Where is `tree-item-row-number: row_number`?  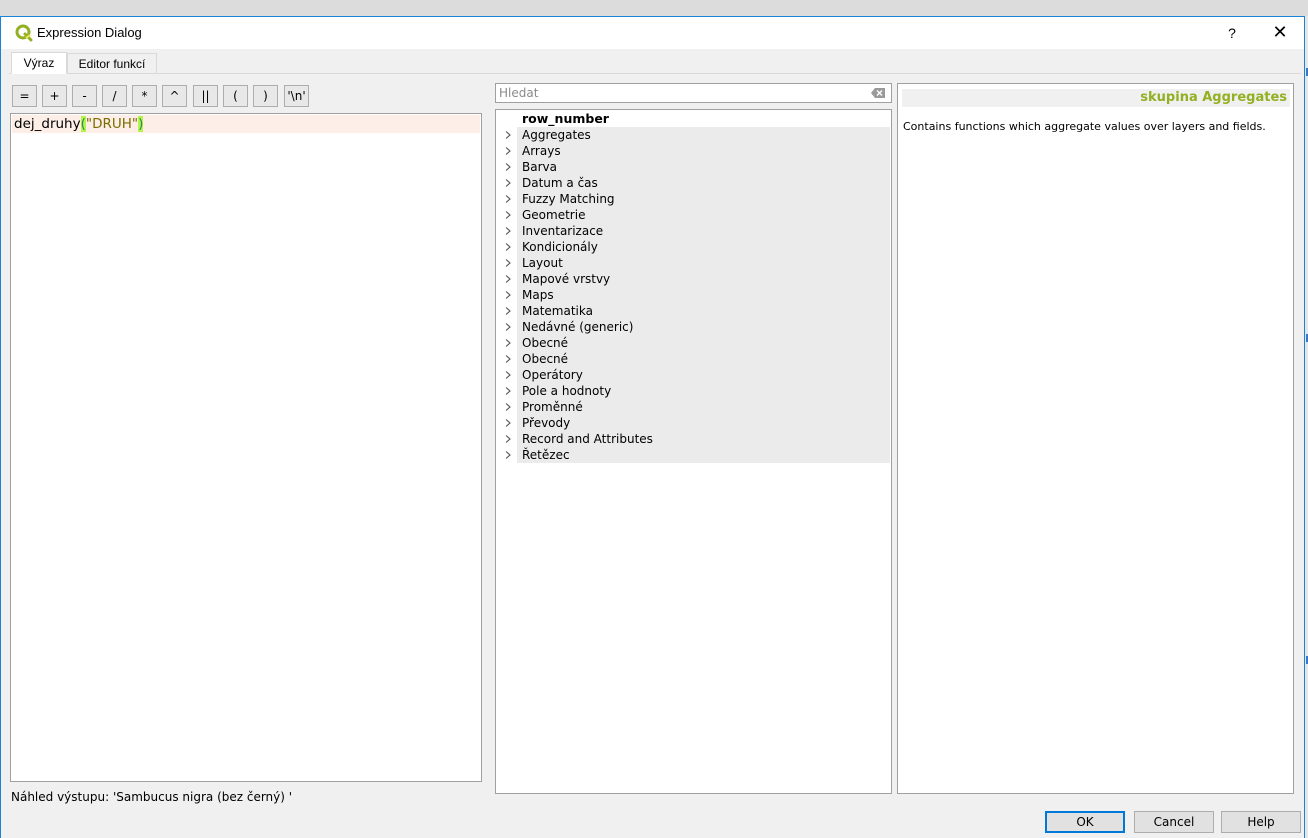
tree-item-row-number: row_number is located at coordinates (694, 119).